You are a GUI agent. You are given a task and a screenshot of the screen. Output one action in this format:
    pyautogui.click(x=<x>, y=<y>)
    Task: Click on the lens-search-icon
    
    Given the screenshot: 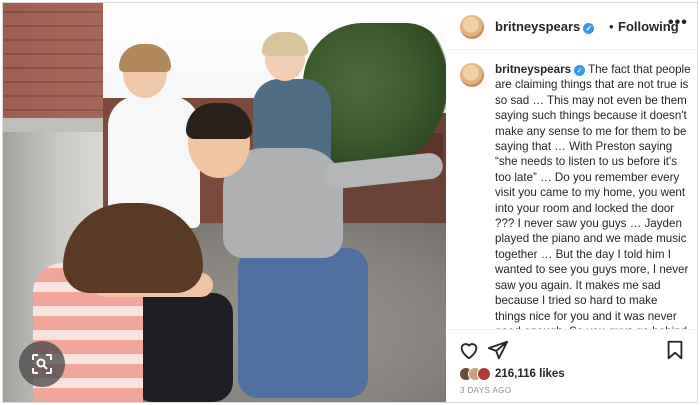 What is the action you would take?
    pyautogui.click(x=42, y=364)
    